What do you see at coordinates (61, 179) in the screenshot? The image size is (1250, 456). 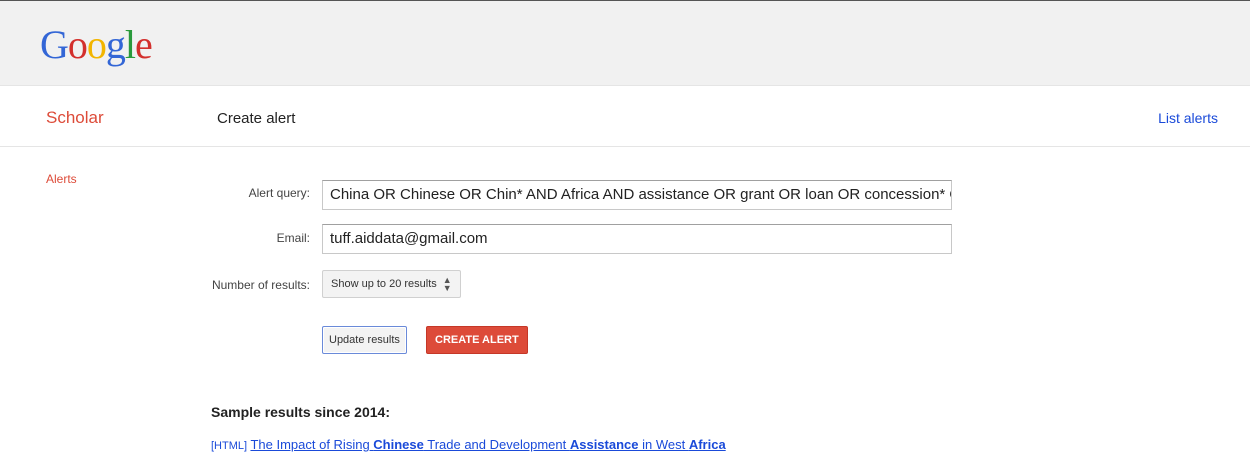 I see `sidebar-item-alerts: Alerts` at bounding box center [61, 179].